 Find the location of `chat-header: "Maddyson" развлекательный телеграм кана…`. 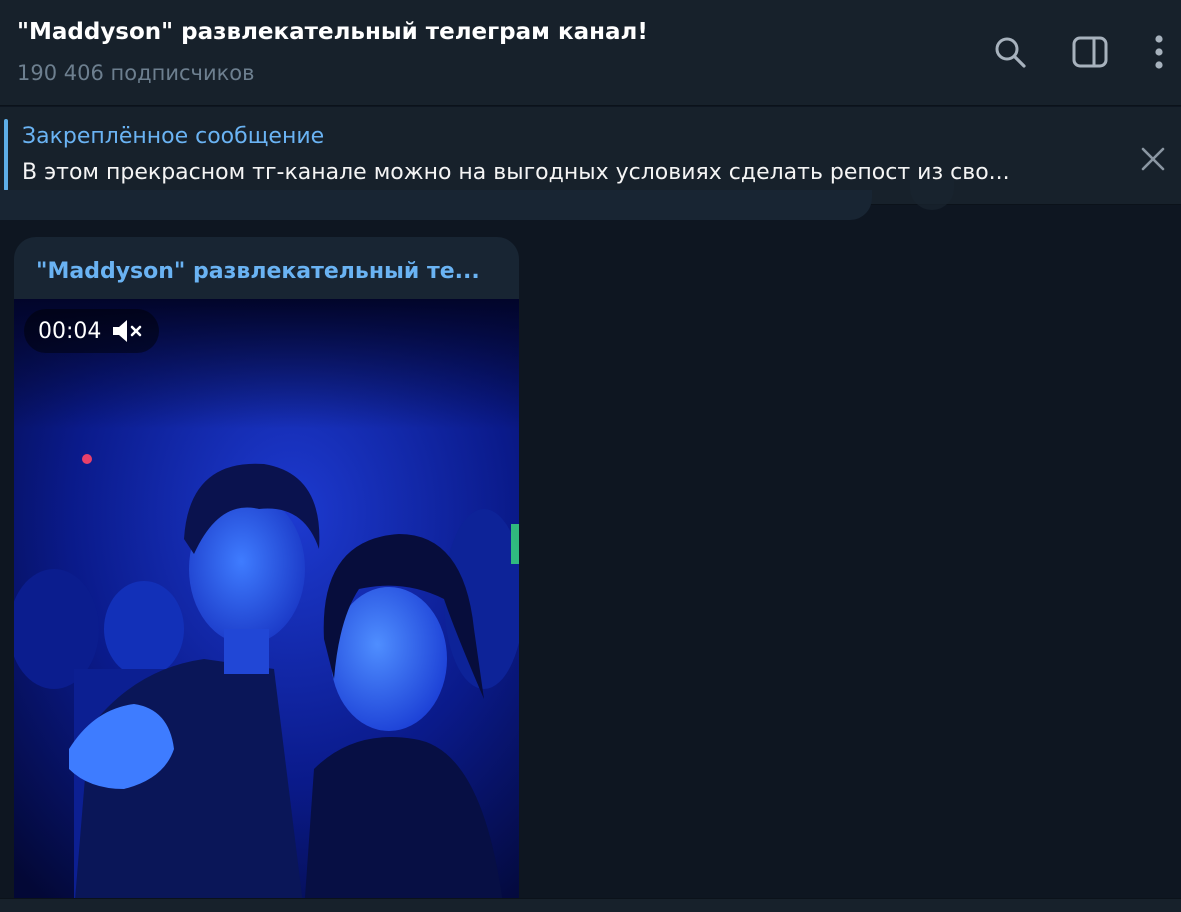

chat-header: "Maddyson" развлекательный телеграм кана… is located at coordinates (590, 53).